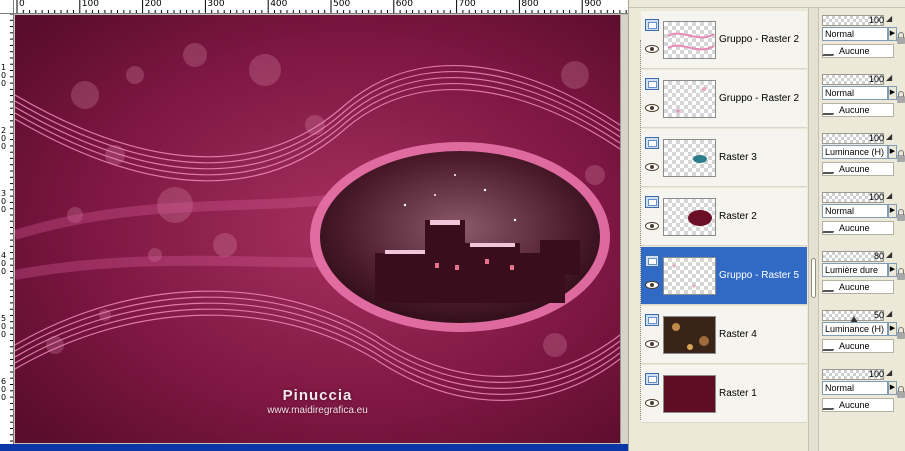  I want to click on layer-row: Raster 2, so click(724, 217).